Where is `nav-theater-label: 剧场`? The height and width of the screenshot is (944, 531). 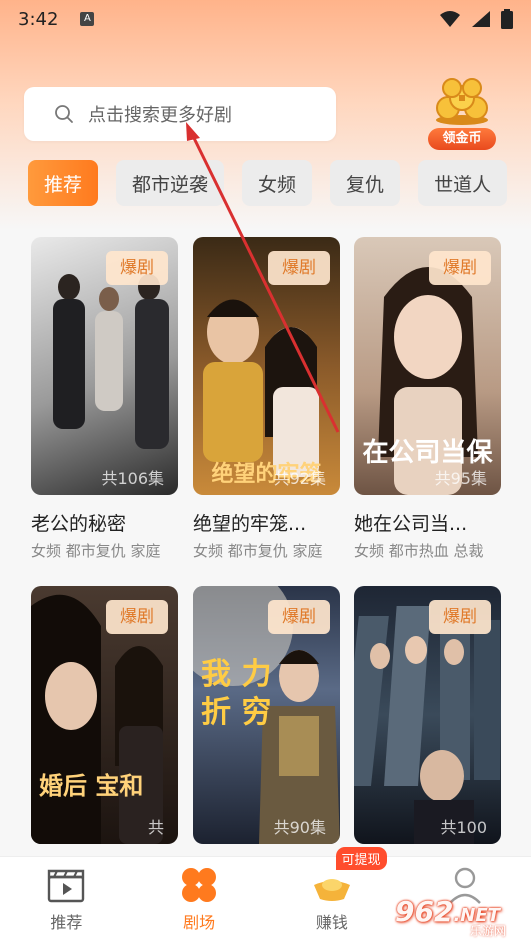 nav-theater-label: 剧场 is located at coordinates (199, 922).